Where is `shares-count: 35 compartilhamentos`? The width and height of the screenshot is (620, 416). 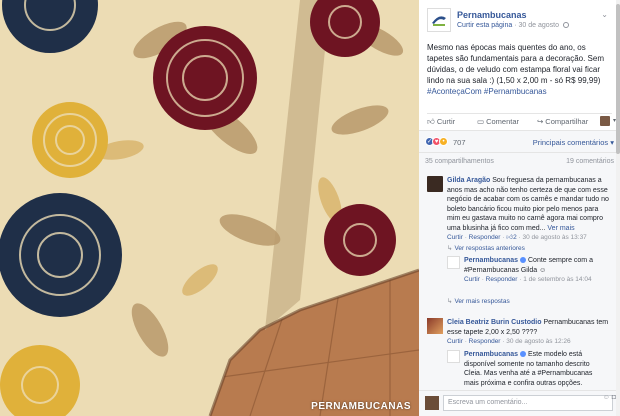 shares-count: 35 compartilhamentos is located at coordinates (459, 161).